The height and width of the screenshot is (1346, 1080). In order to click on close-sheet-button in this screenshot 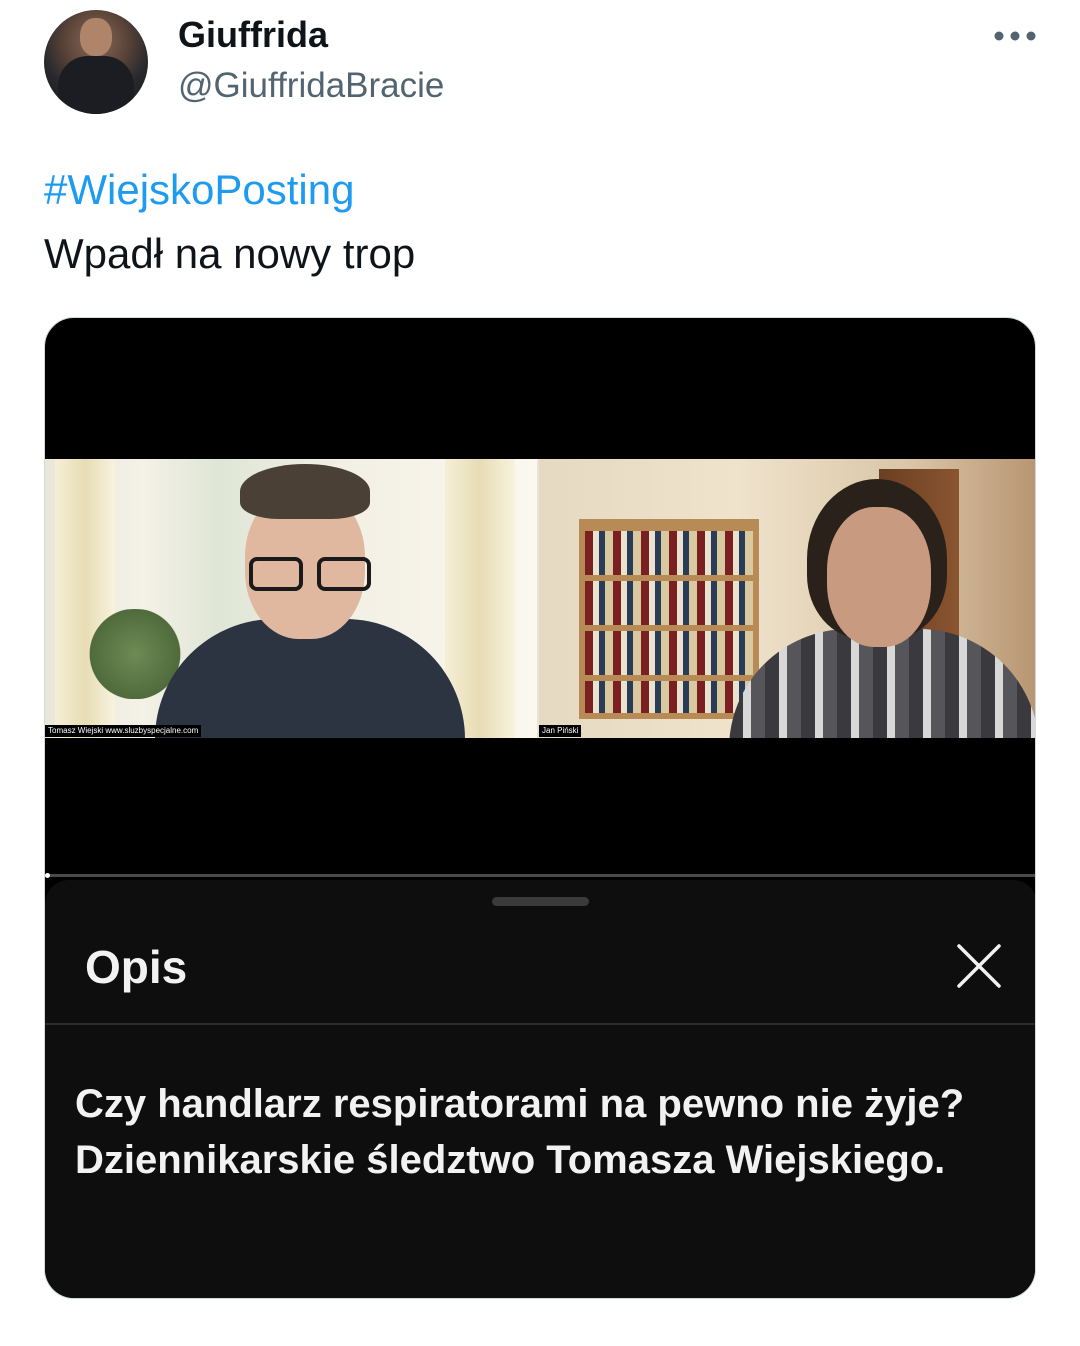, I will do `click(979, 966)`.